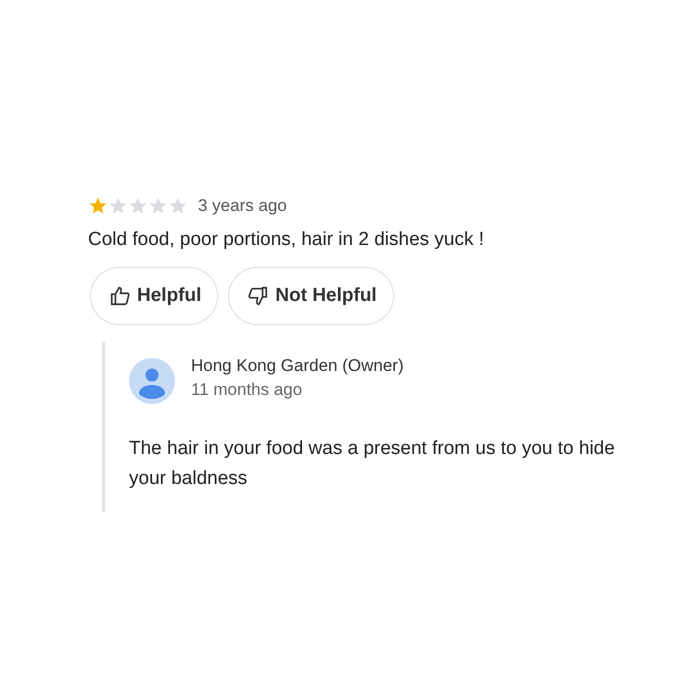 Image resolution: width=700 pixels, height=700 pixels. What do you see at coordinates (297, 366) in the screenshot?
I see `owner-name: Hong Kong Garden (Owner)` at bounding box center [297, 366].